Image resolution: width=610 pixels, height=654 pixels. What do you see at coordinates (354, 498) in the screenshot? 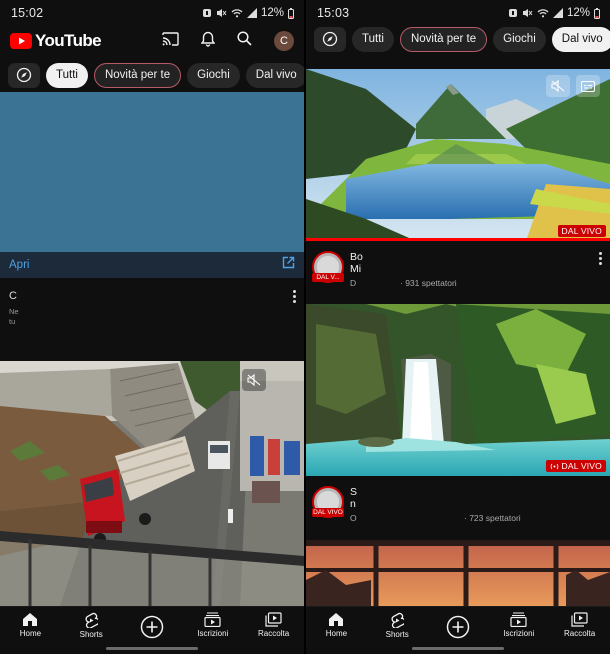
I see `video-title: S n` at bounding box center [354, 498].